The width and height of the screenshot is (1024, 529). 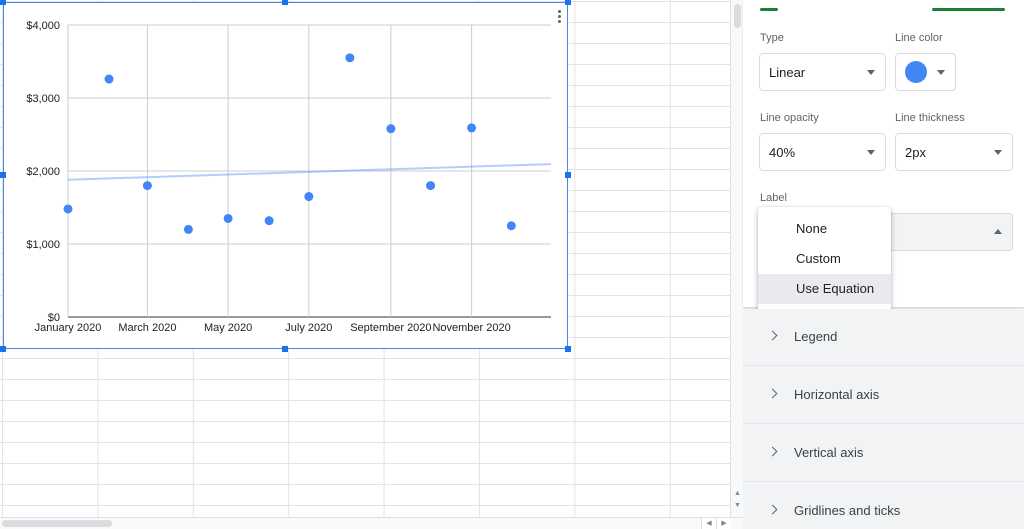 I want to click on scroll-left-arrow-icon: ◀, so click(x=708, y=523).